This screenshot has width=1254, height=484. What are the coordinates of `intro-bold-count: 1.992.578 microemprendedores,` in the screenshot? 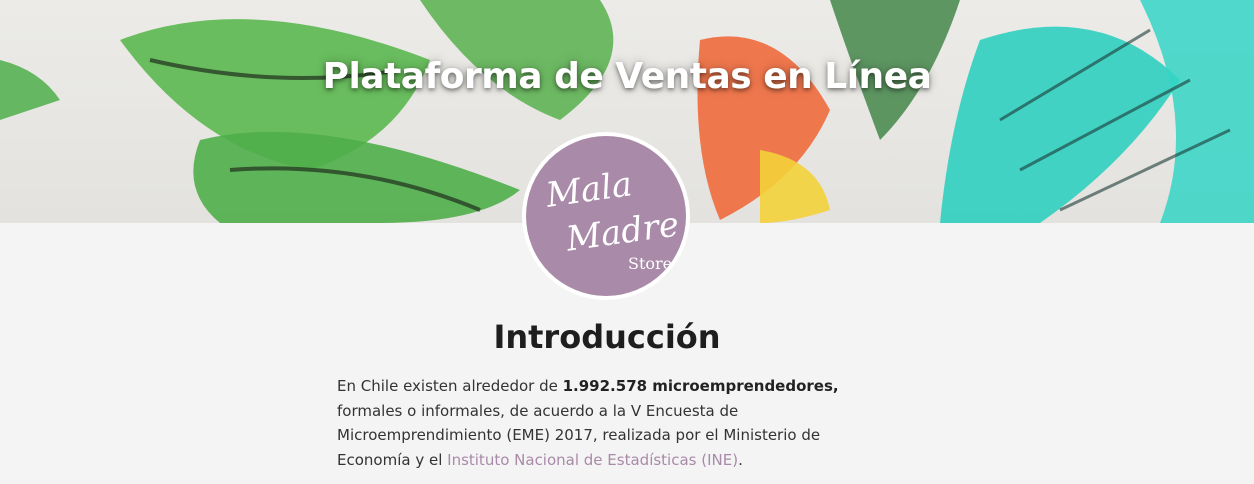 It's located at (700, 386).